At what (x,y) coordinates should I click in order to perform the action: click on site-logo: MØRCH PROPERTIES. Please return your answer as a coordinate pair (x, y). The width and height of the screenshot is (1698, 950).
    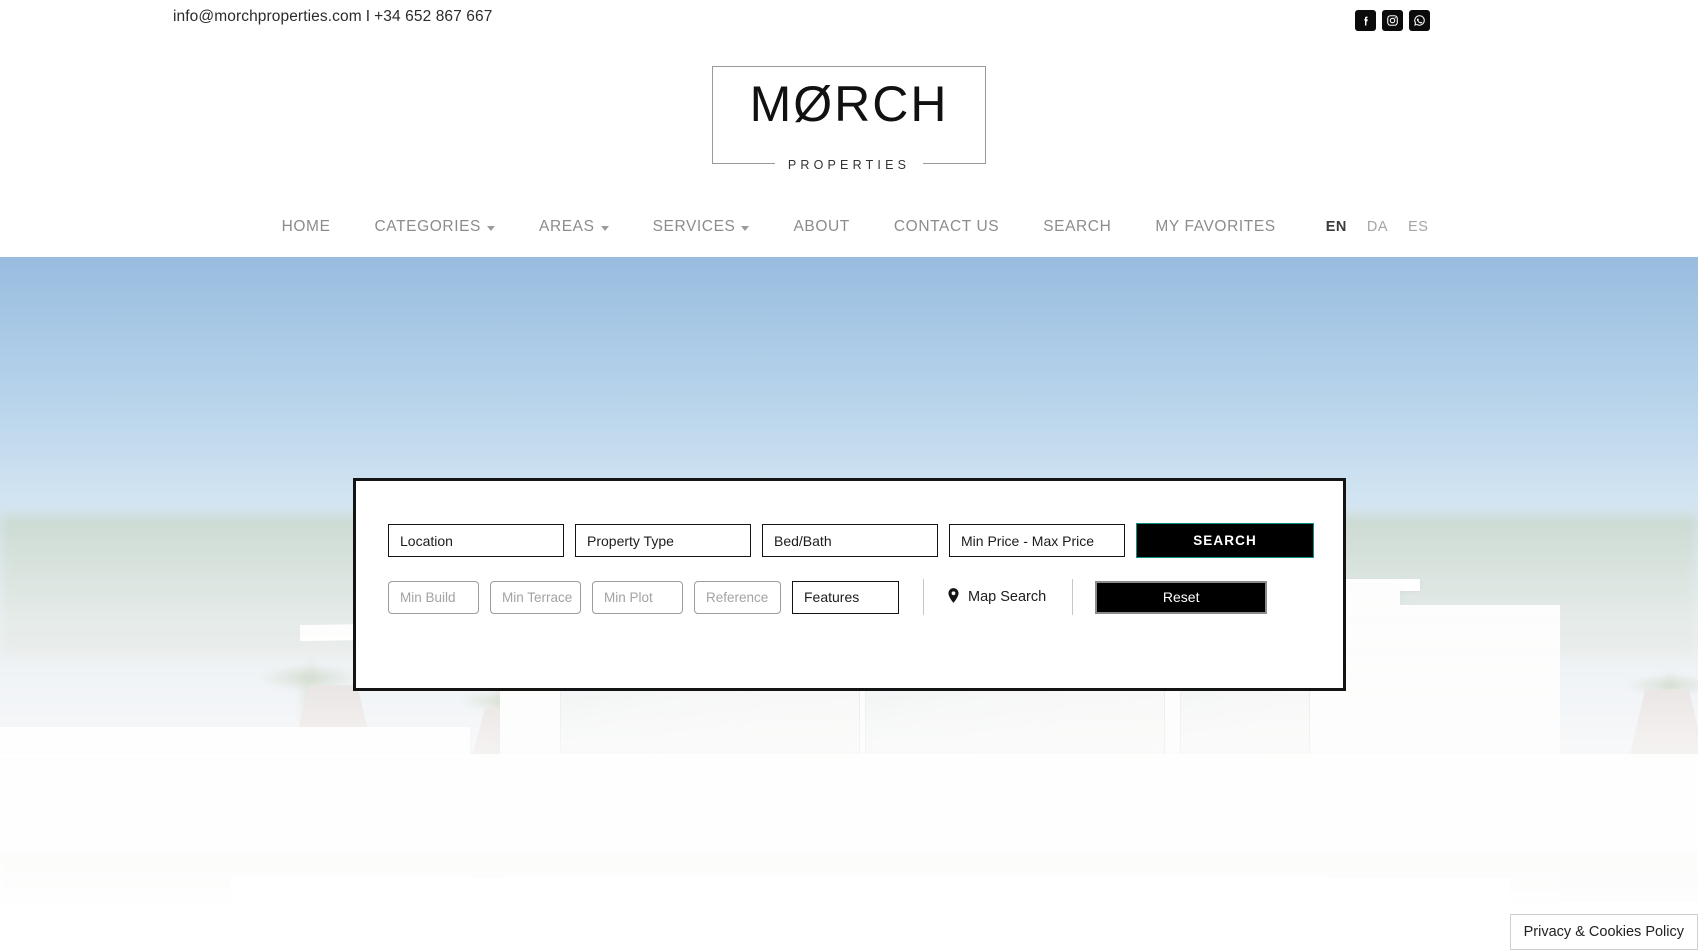
    Looking at the image, I should click on (849, 119).